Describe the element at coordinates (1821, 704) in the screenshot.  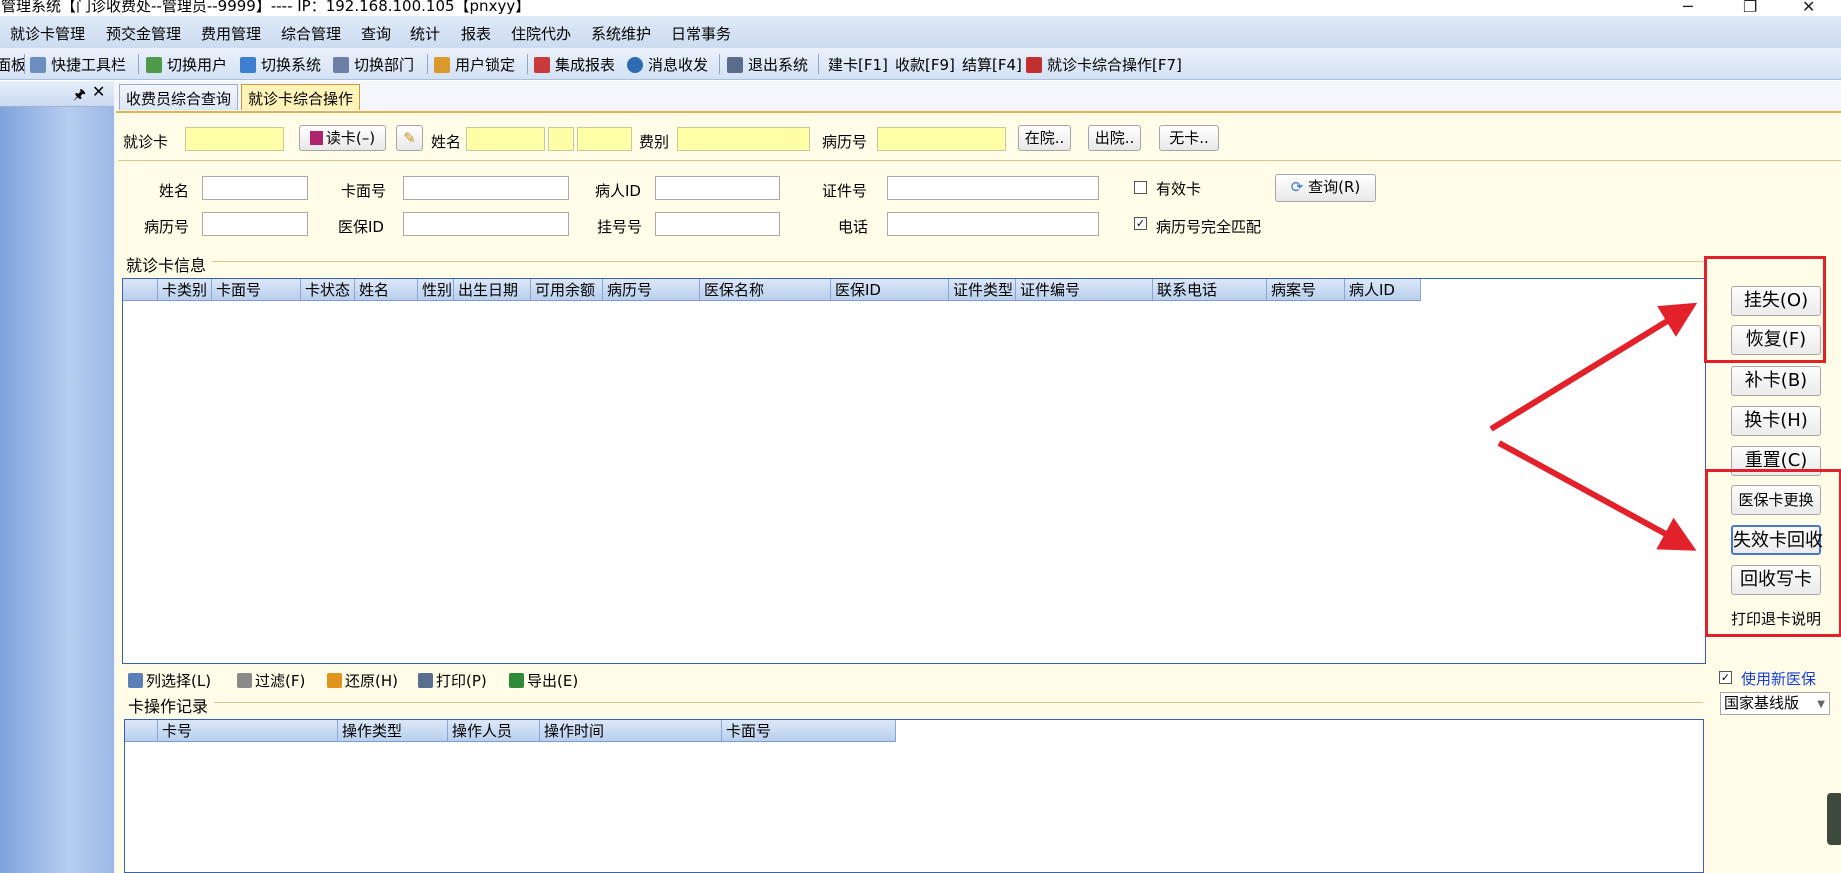
I see `chevron-down-icon: ▼` at that location.